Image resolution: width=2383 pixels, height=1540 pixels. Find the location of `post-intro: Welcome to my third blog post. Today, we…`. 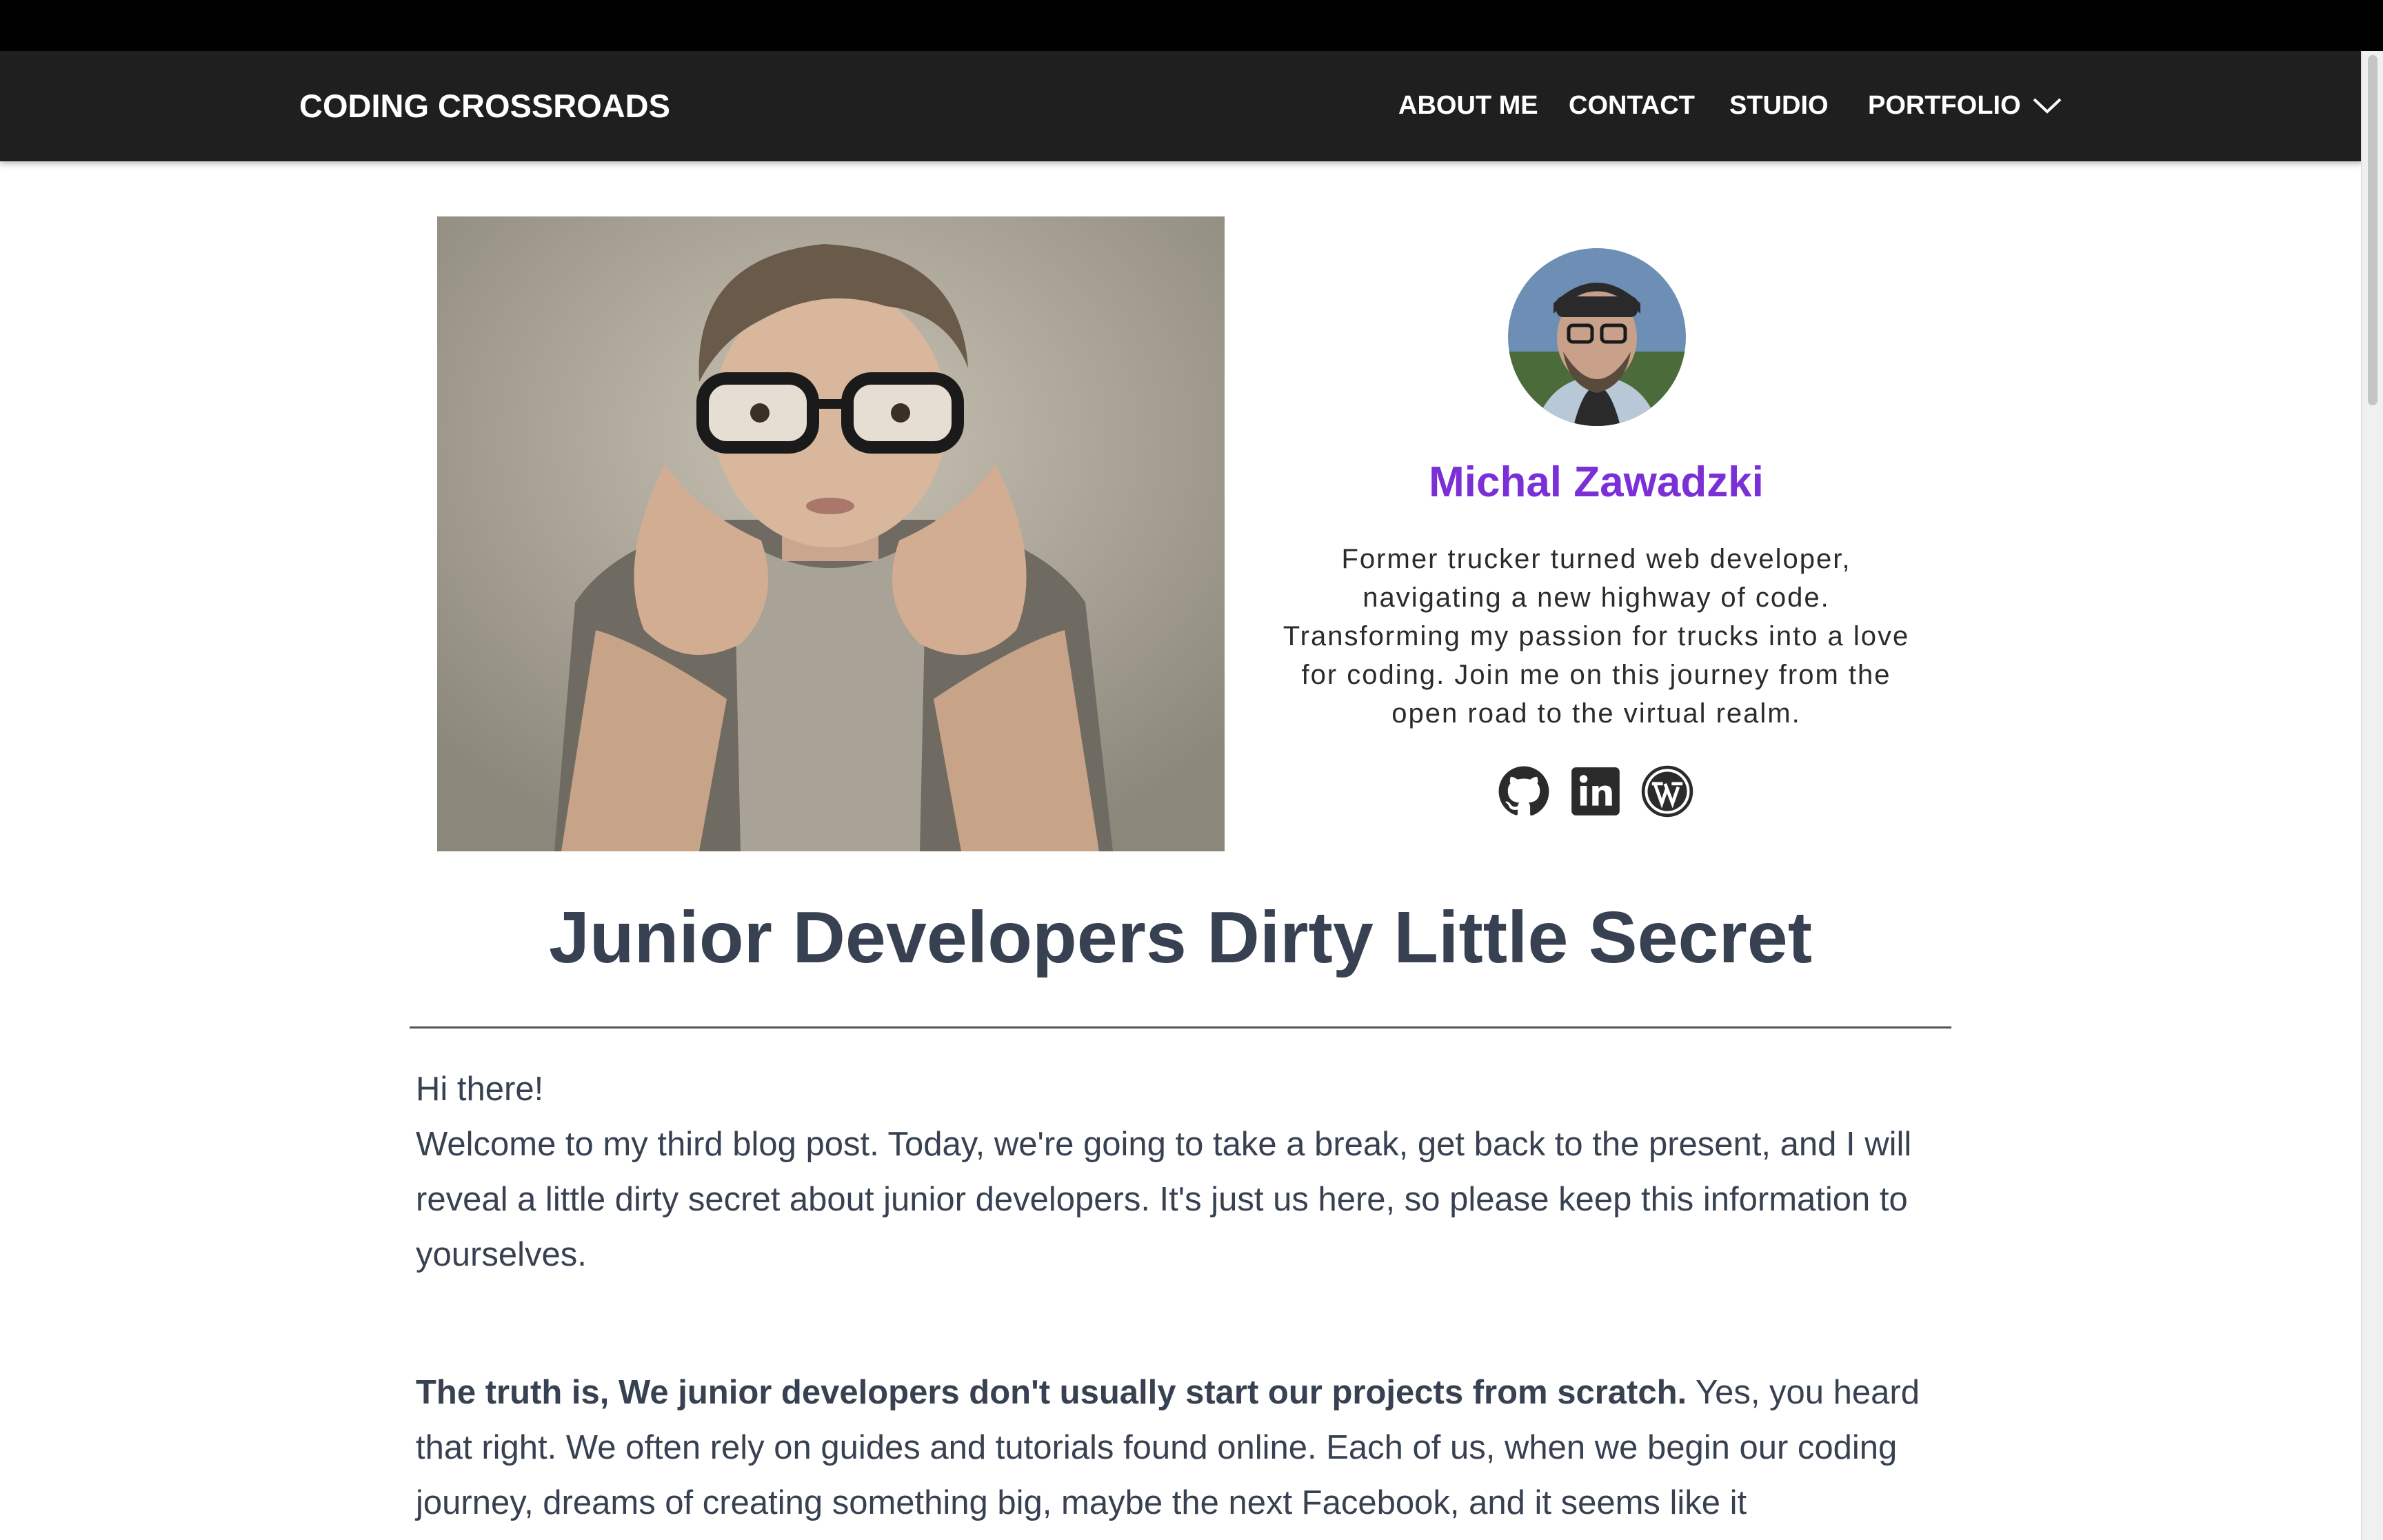

post-intro: Welcome to my third blog post. Today, we… is located at coordinates (1164, 1200).